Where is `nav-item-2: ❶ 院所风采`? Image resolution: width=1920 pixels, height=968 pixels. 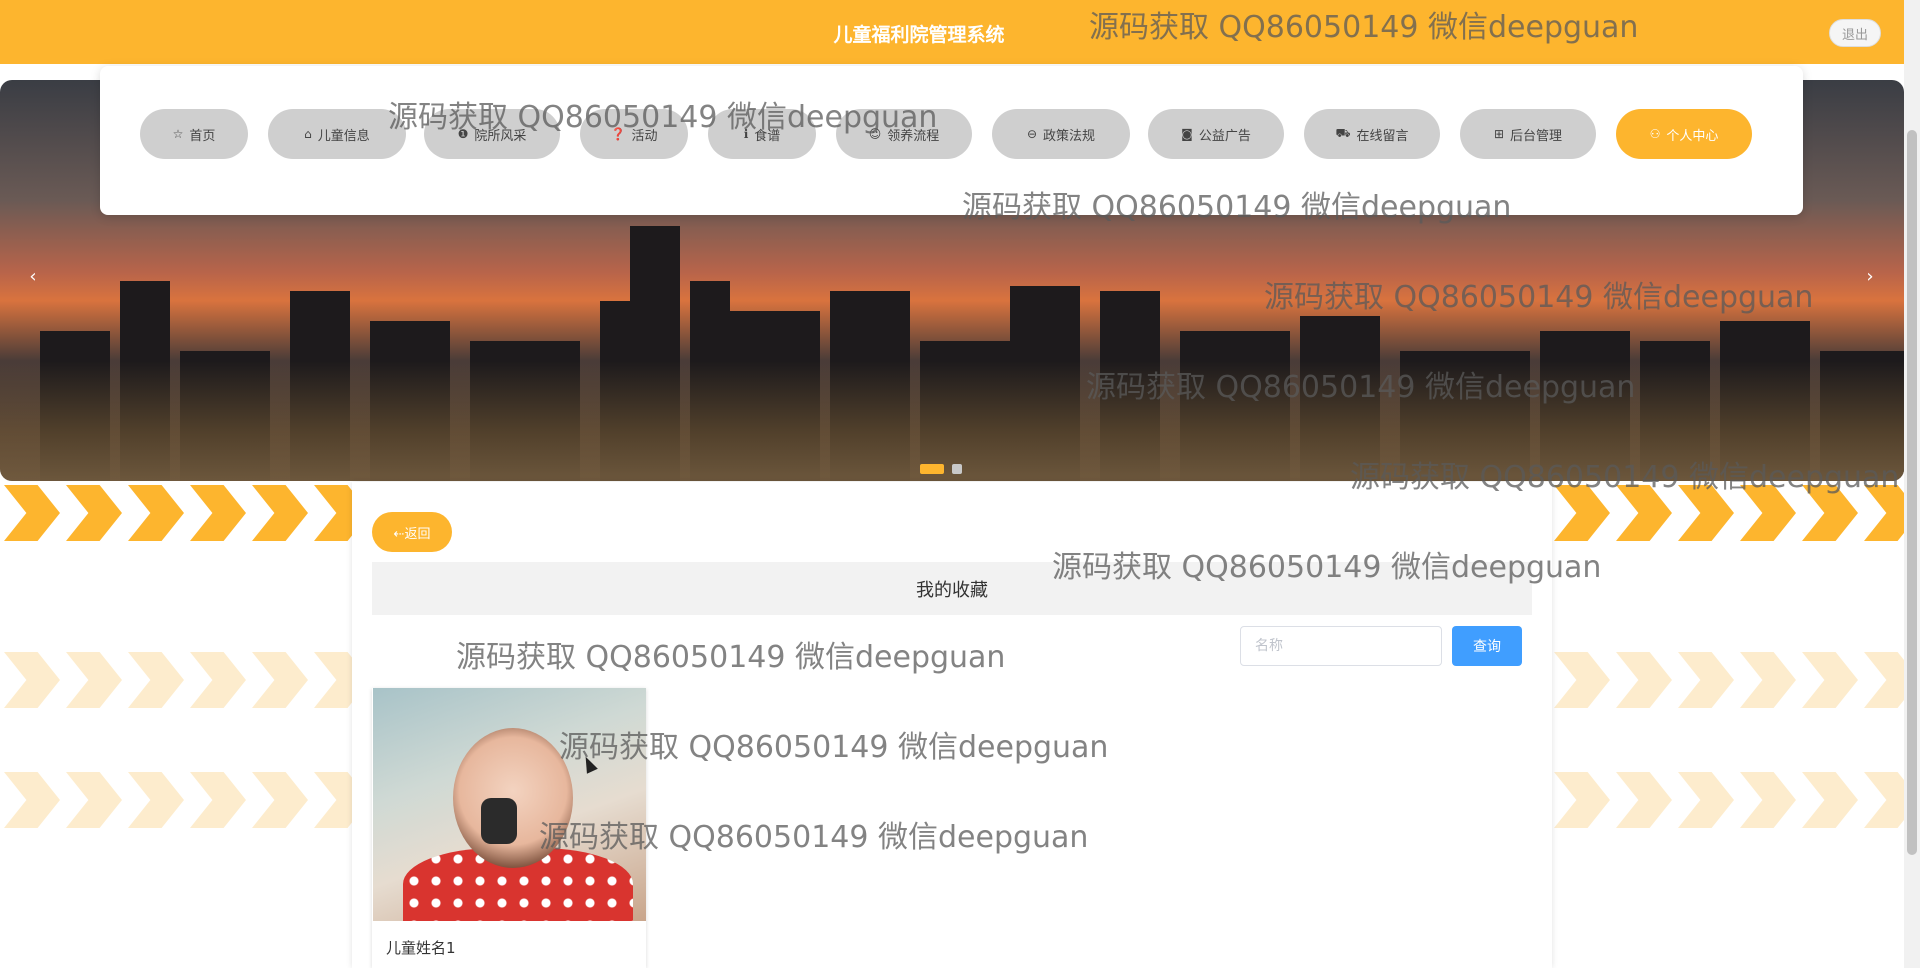 nav-item-2: ❶ 院所风采 is located at coordinates (492, 134).